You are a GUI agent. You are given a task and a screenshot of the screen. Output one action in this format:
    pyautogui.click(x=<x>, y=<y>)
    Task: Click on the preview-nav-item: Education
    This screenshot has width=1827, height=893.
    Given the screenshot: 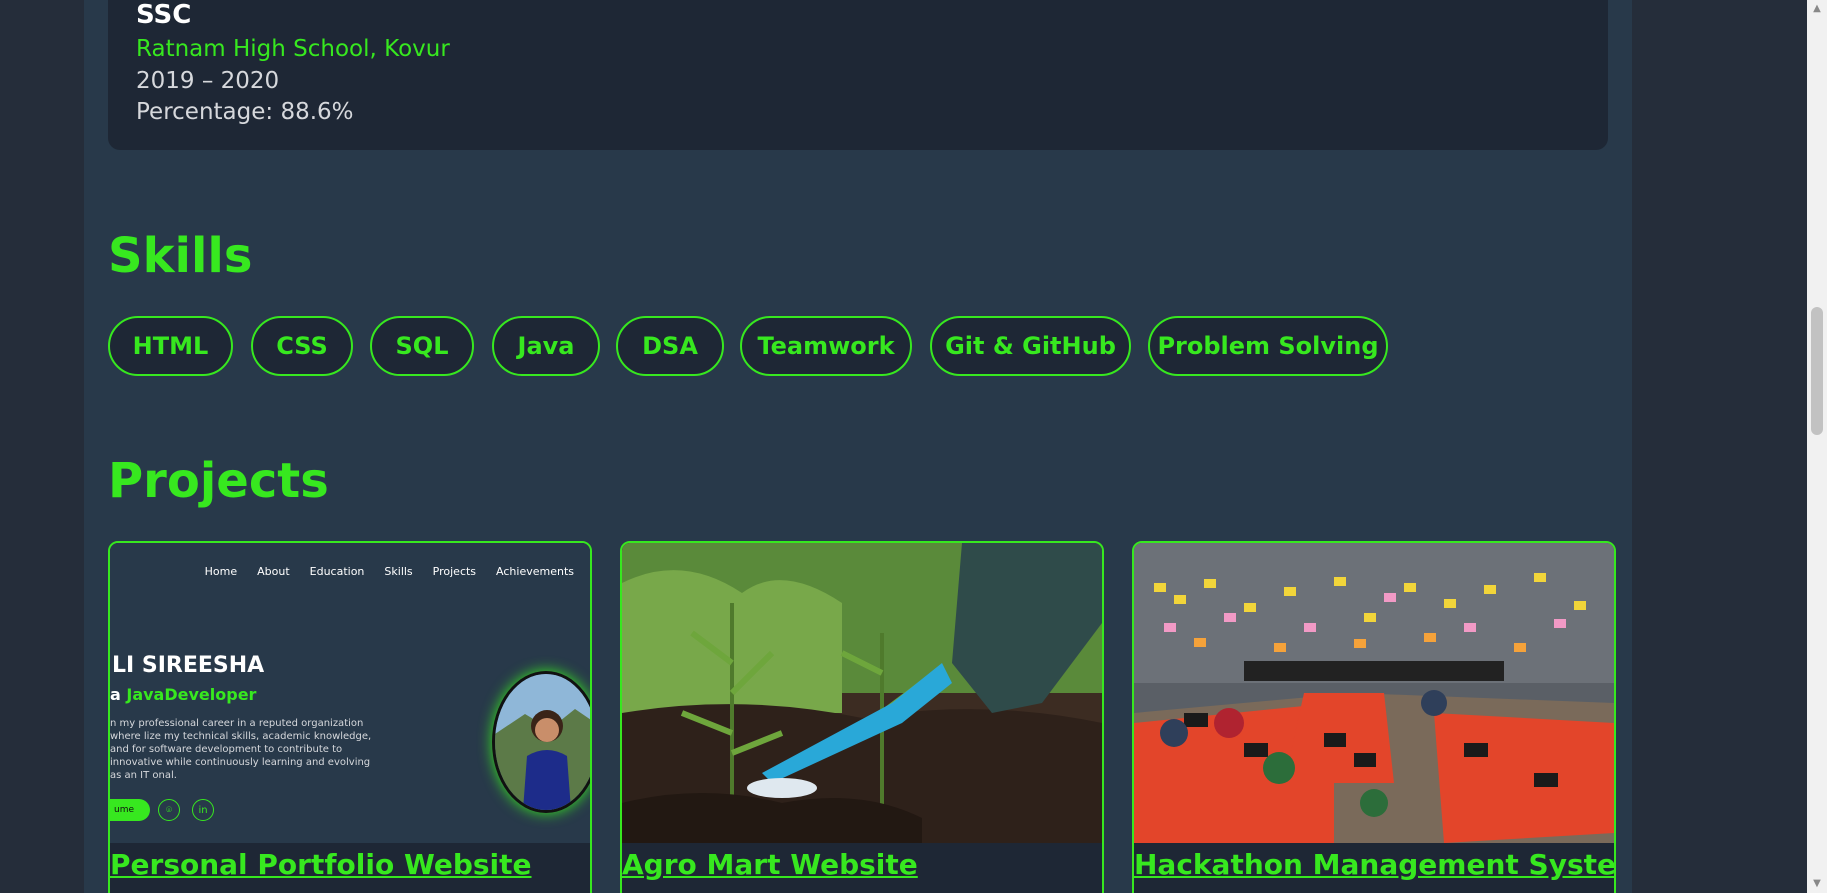 What is the action you would take?
    pyautogui.click(x=337, y=571)
    